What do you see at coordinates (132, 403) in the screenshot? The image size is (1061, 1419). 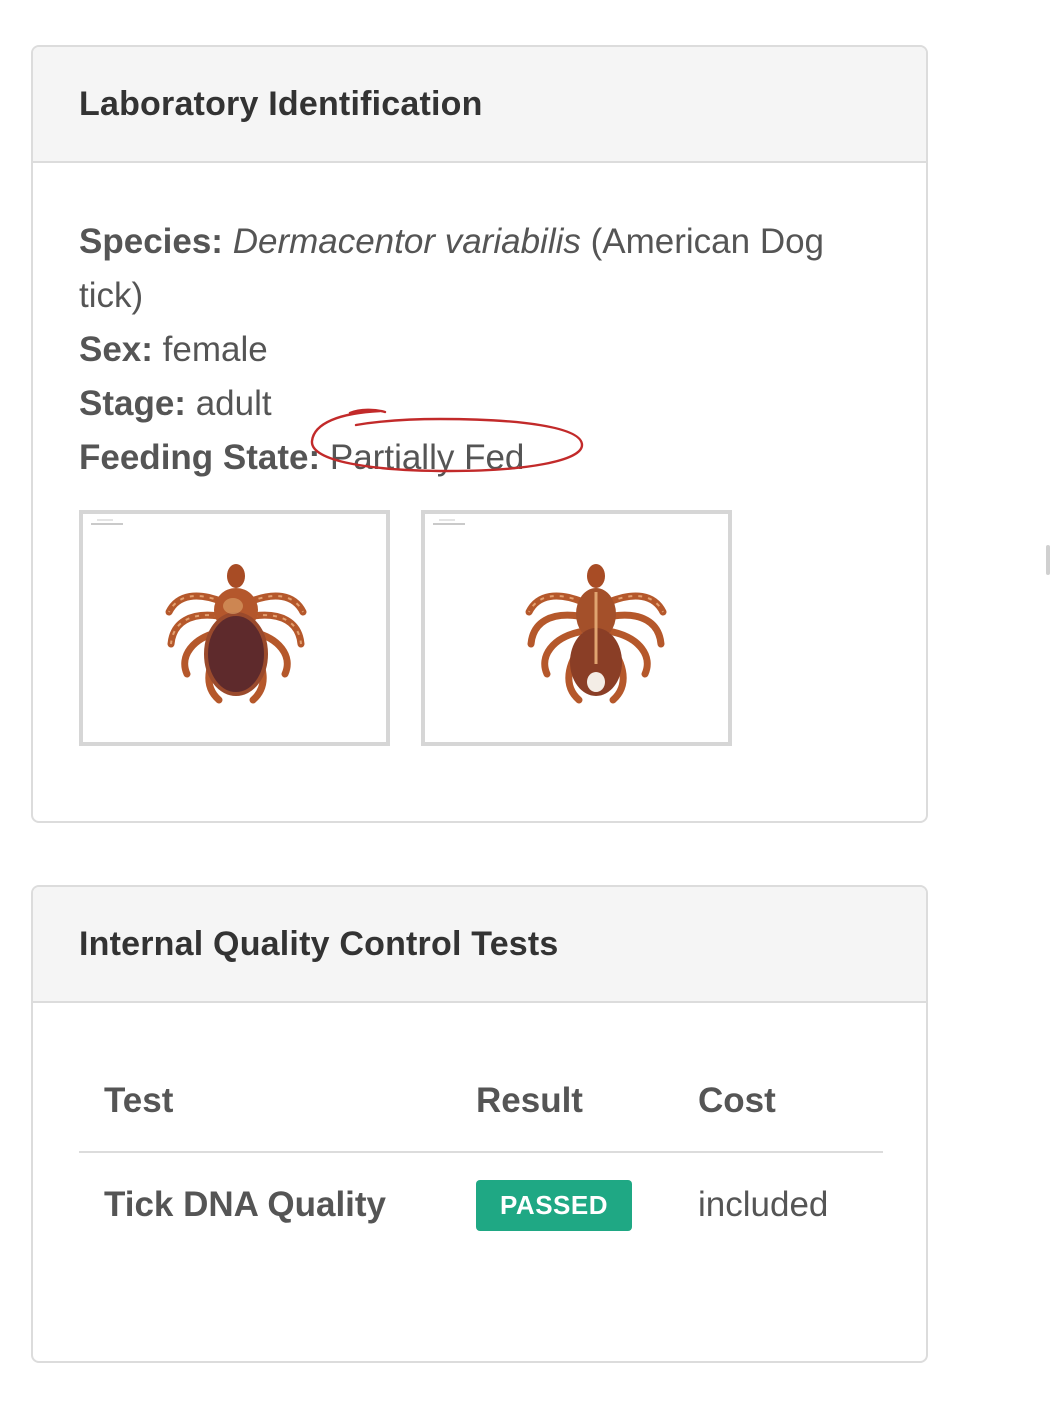 I see `stage-label: Stage:` at bounding box center [132, 403].